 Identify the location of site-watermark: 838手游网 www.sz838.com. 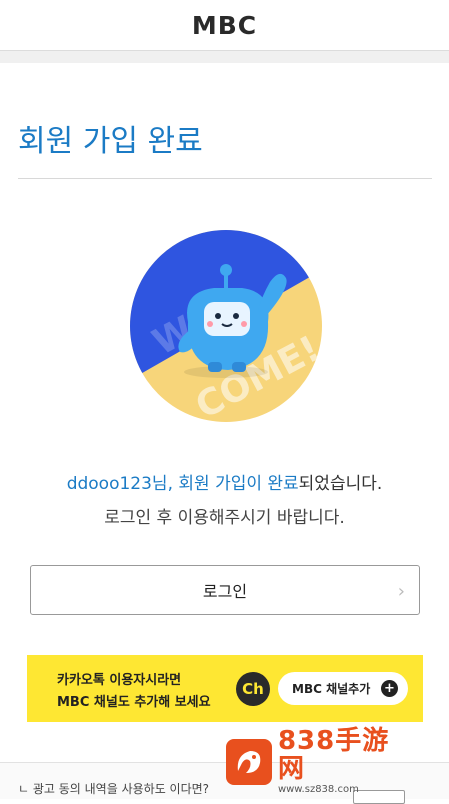
(321, 761).